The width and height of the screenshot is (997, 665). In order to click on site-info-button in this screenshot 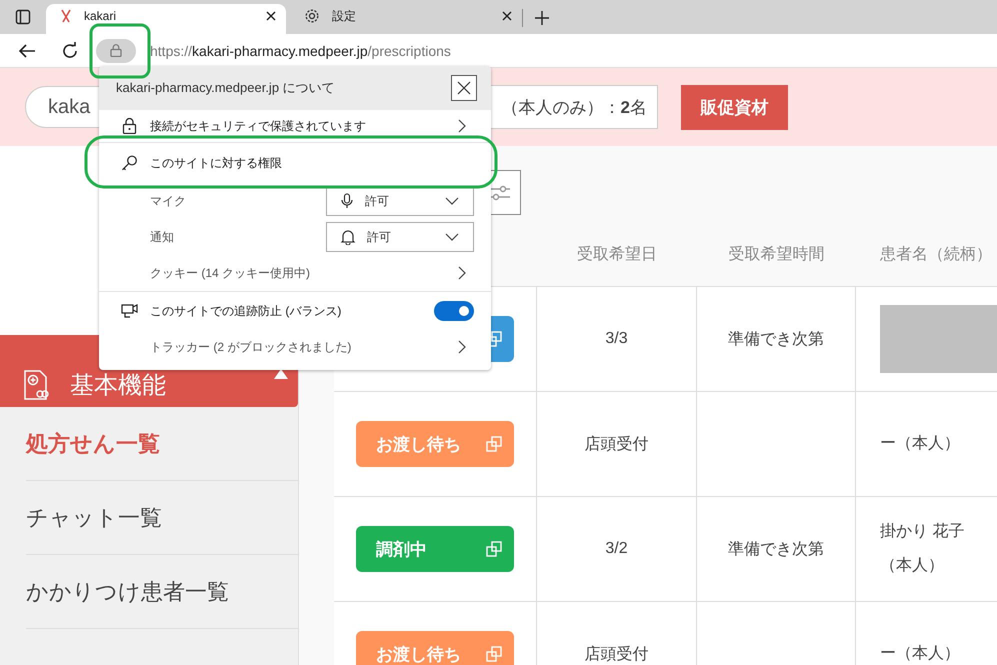, I will do `click(116, 50)`.